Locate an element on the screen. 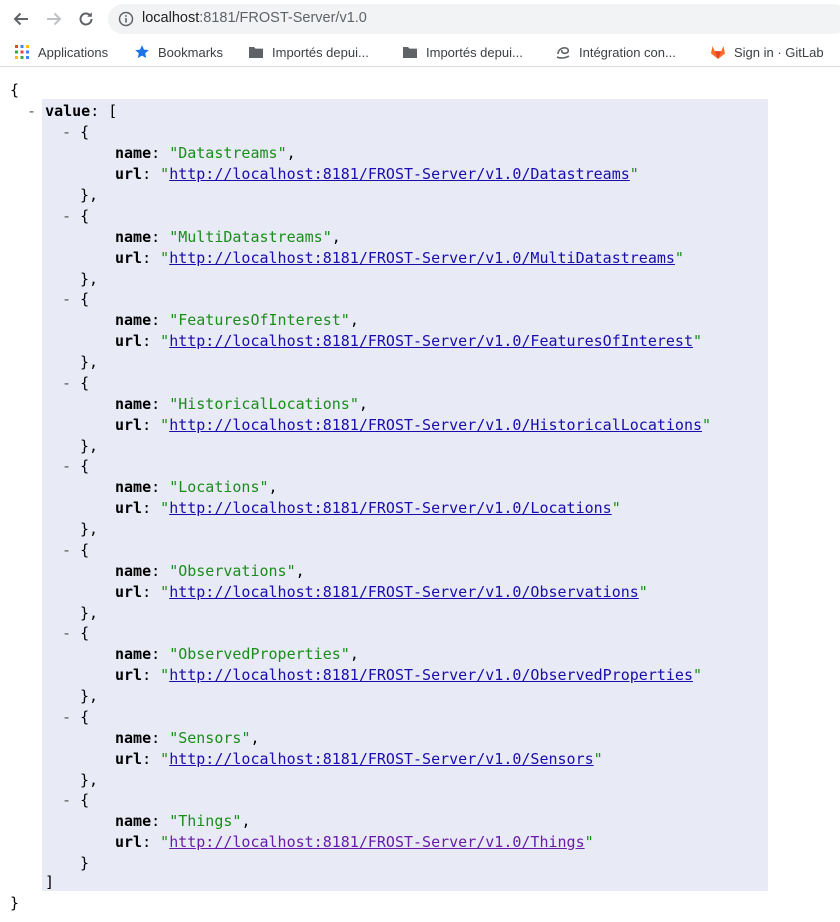 The image size is (840, 922). open-bracket: [ is located at coordinates (113, 111).